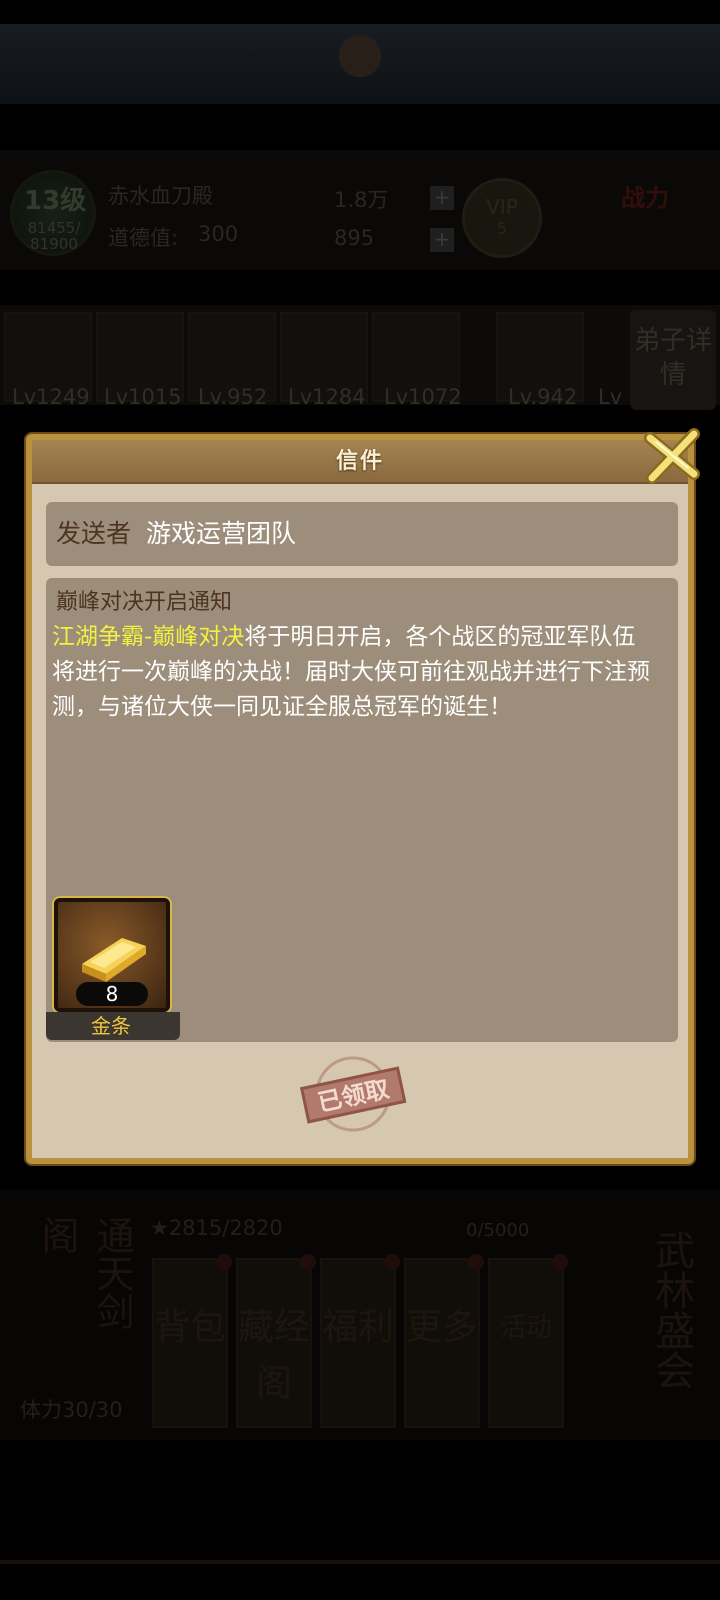 The image size is (720, 1600). What do you see at coordinates (114, 960) in the screenshot?
I see `gold-bar-icon` at bounding box center [114, 960].